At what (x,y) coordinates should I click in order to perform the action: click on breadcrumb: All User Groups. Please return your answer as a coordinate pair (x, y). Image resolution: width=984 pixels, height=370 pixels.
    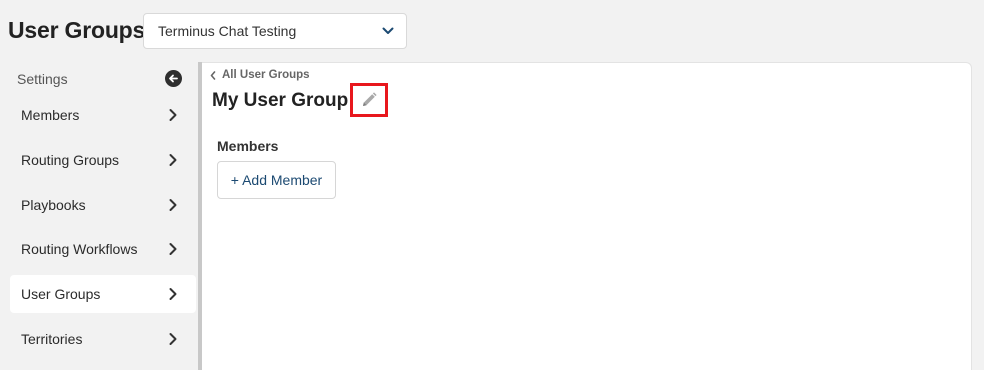
    Looking at the image, I should click on (260, 75).